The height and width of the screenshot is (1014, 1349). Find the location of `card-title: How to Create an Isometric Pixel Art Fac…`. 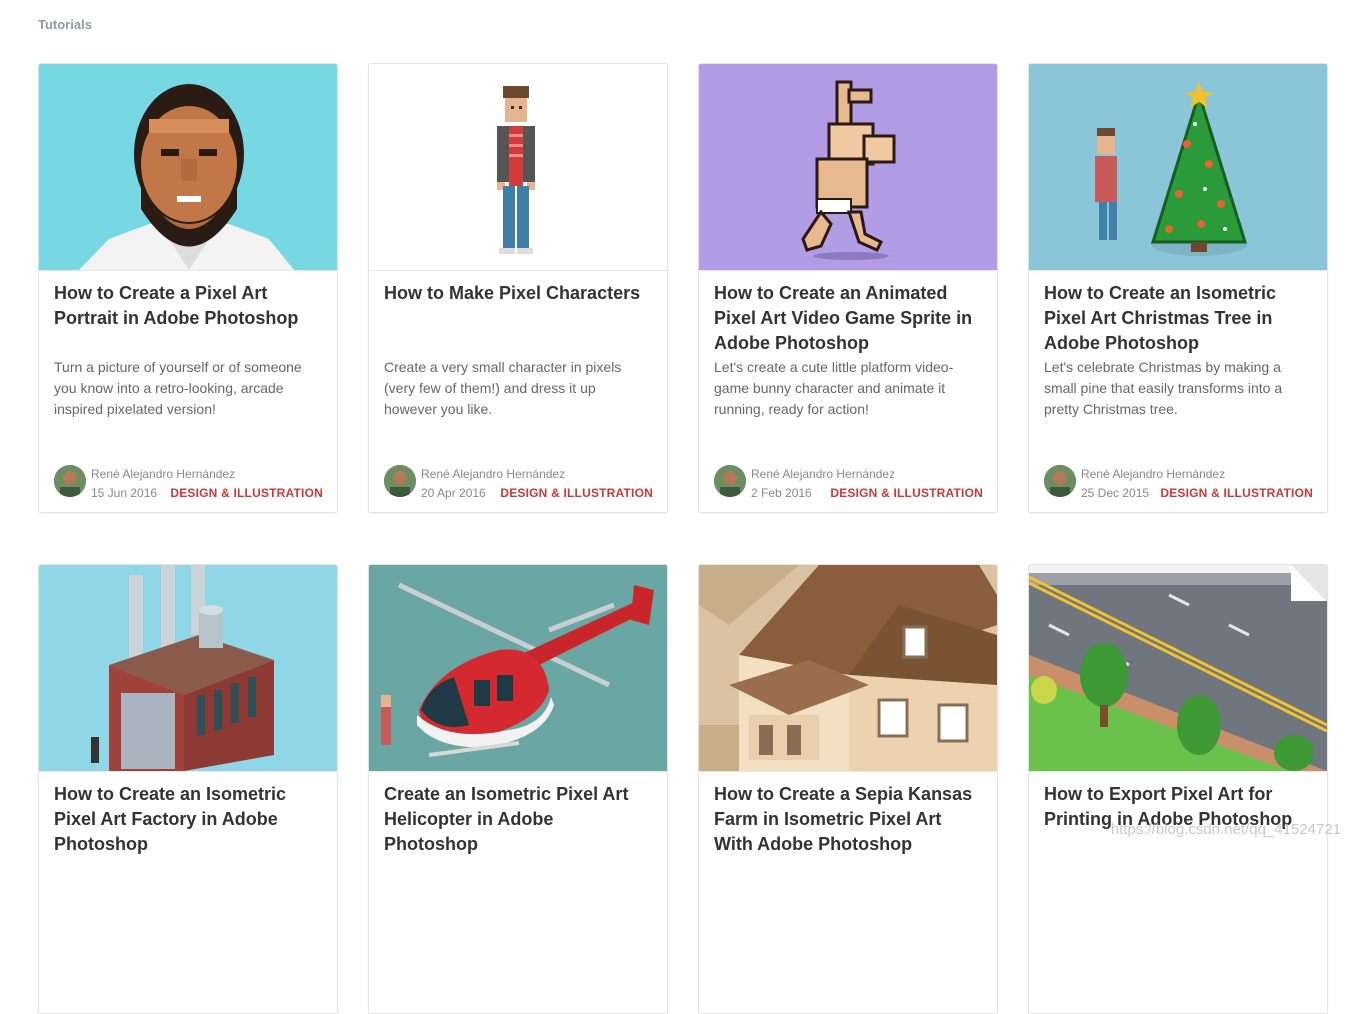

card-title: How to Create an Isometric Pixel Art Fac… is located at coordinates (188, 819).